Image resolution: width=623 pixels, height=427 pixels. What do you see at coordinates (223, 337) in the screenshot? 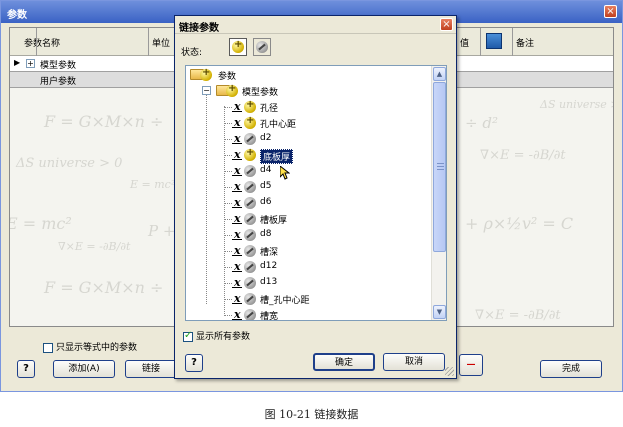
I see `show-all-parameters-label: 显示所有参数` at bounding box center [223, 337].